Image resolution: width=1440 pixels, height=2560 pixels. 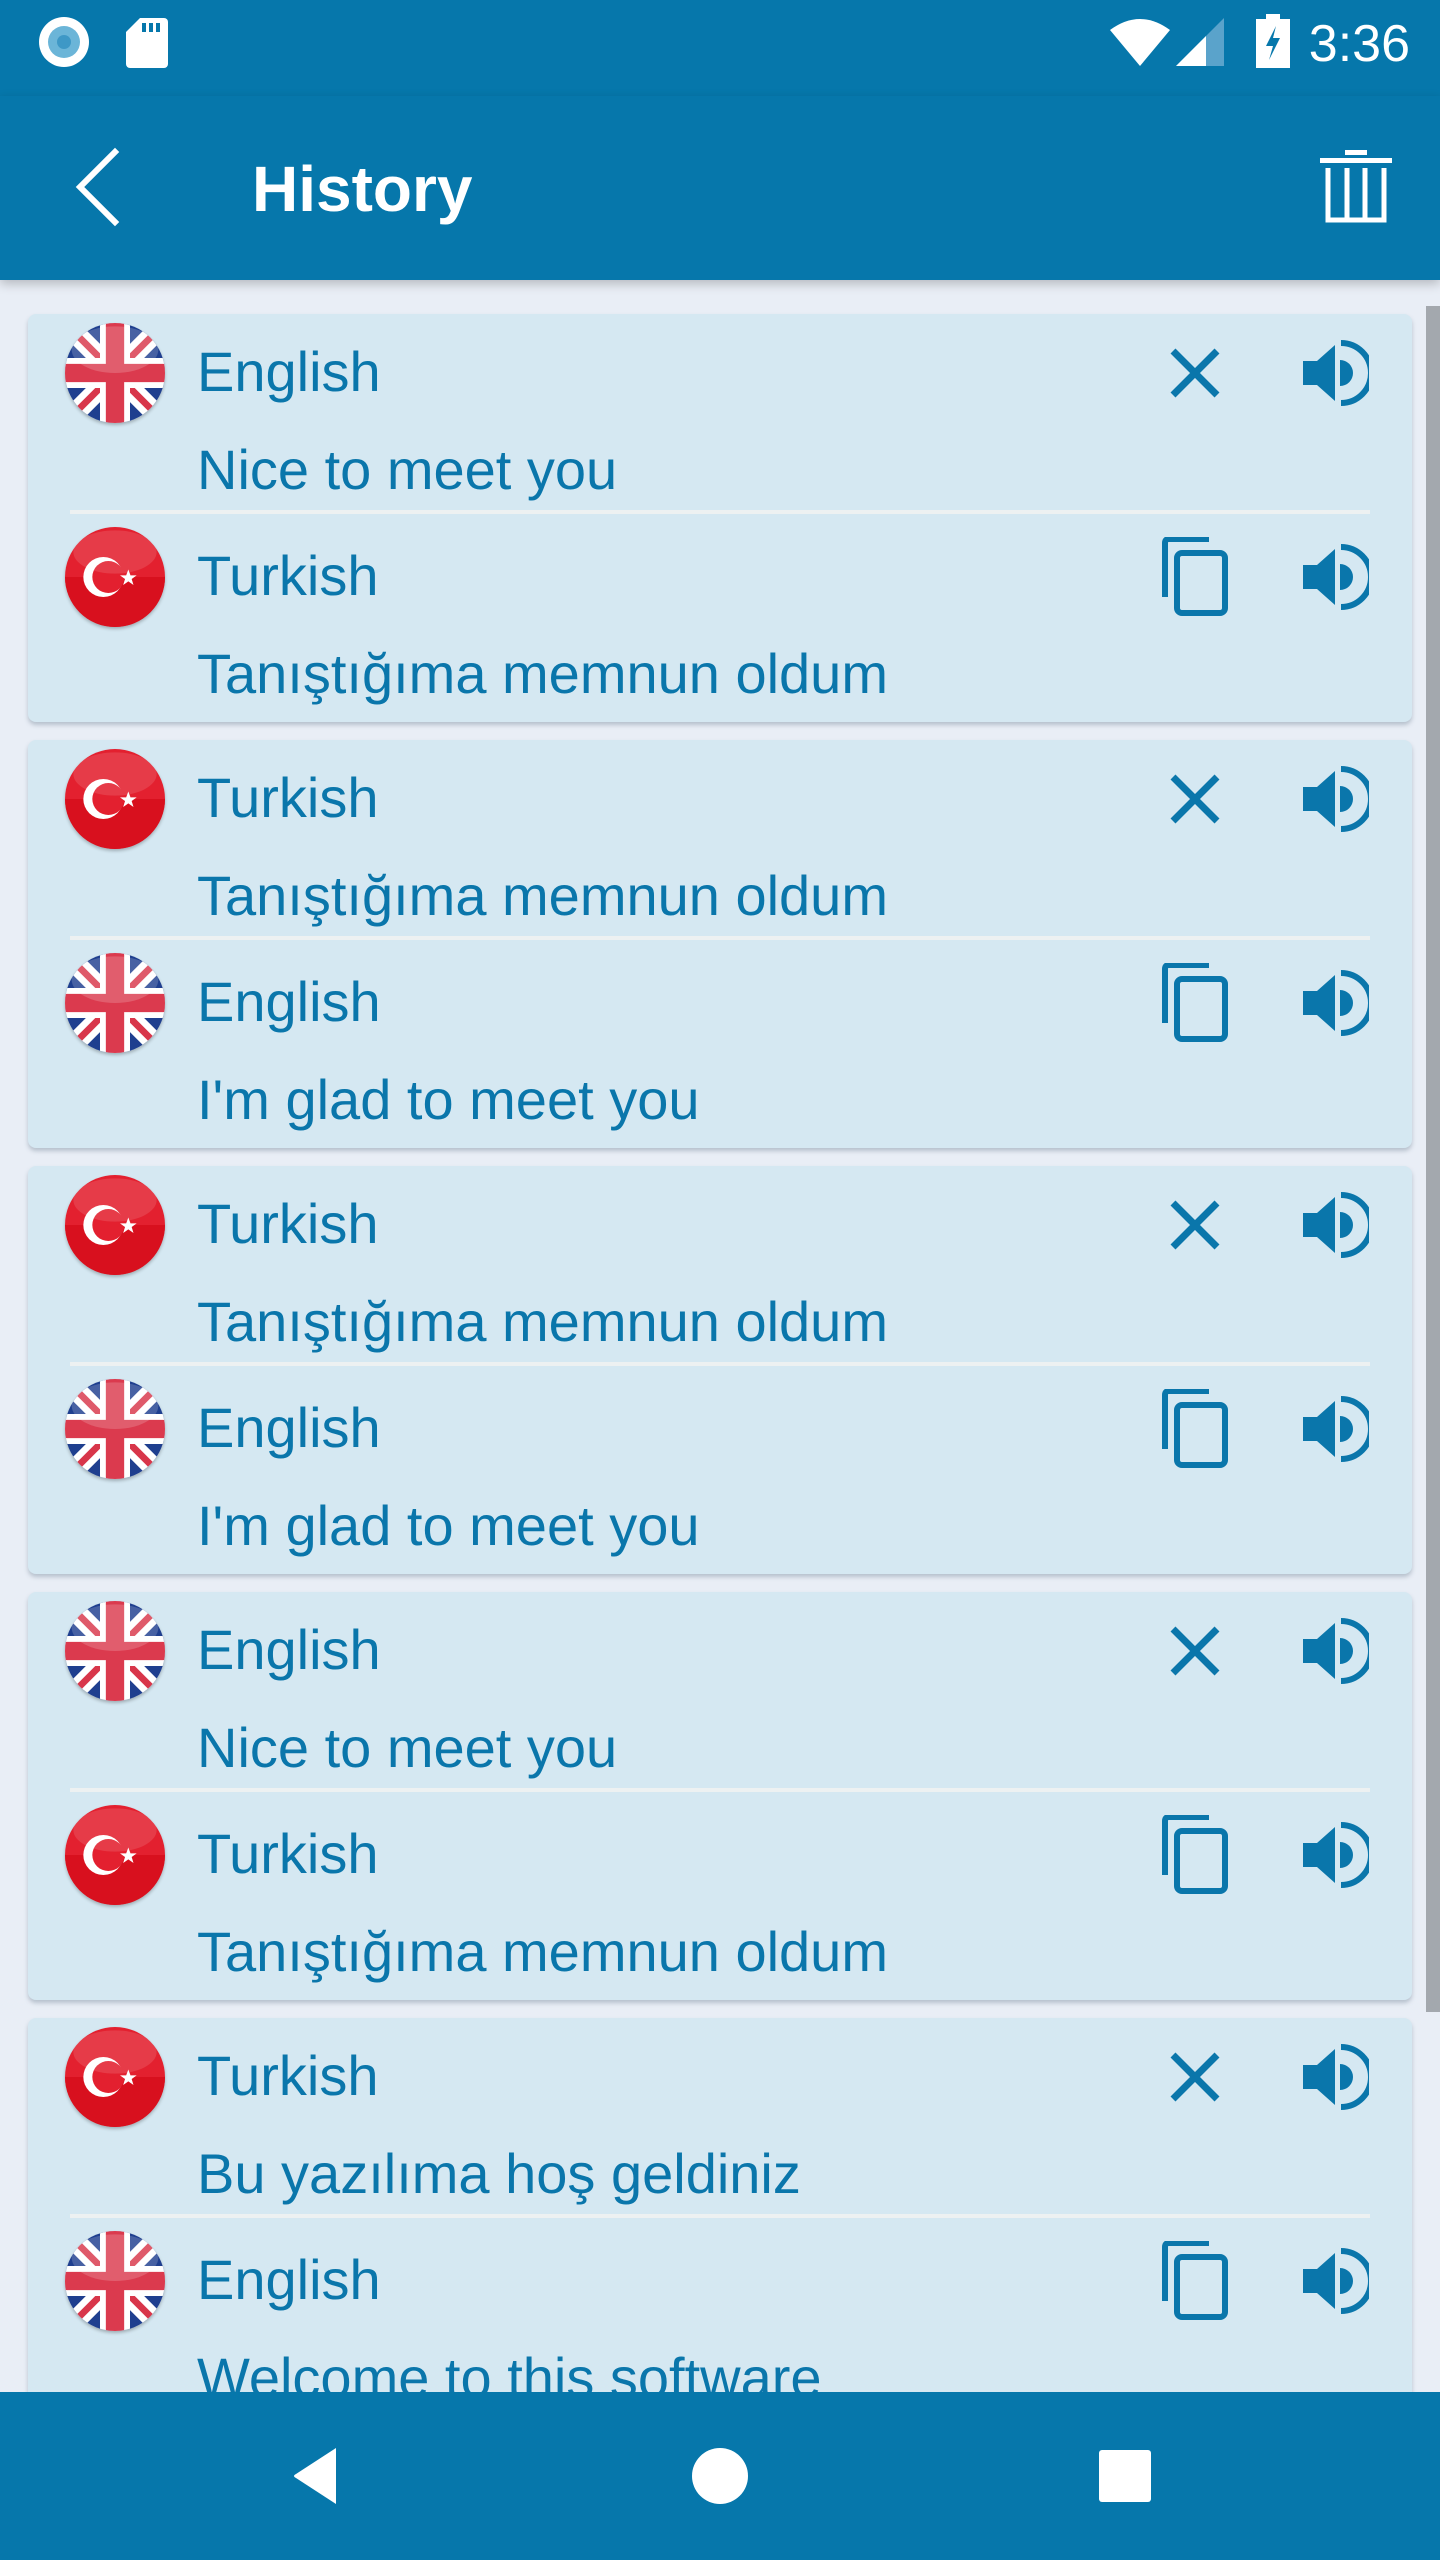 I want to click on sd-card-icon, so click(x=147, y=43).